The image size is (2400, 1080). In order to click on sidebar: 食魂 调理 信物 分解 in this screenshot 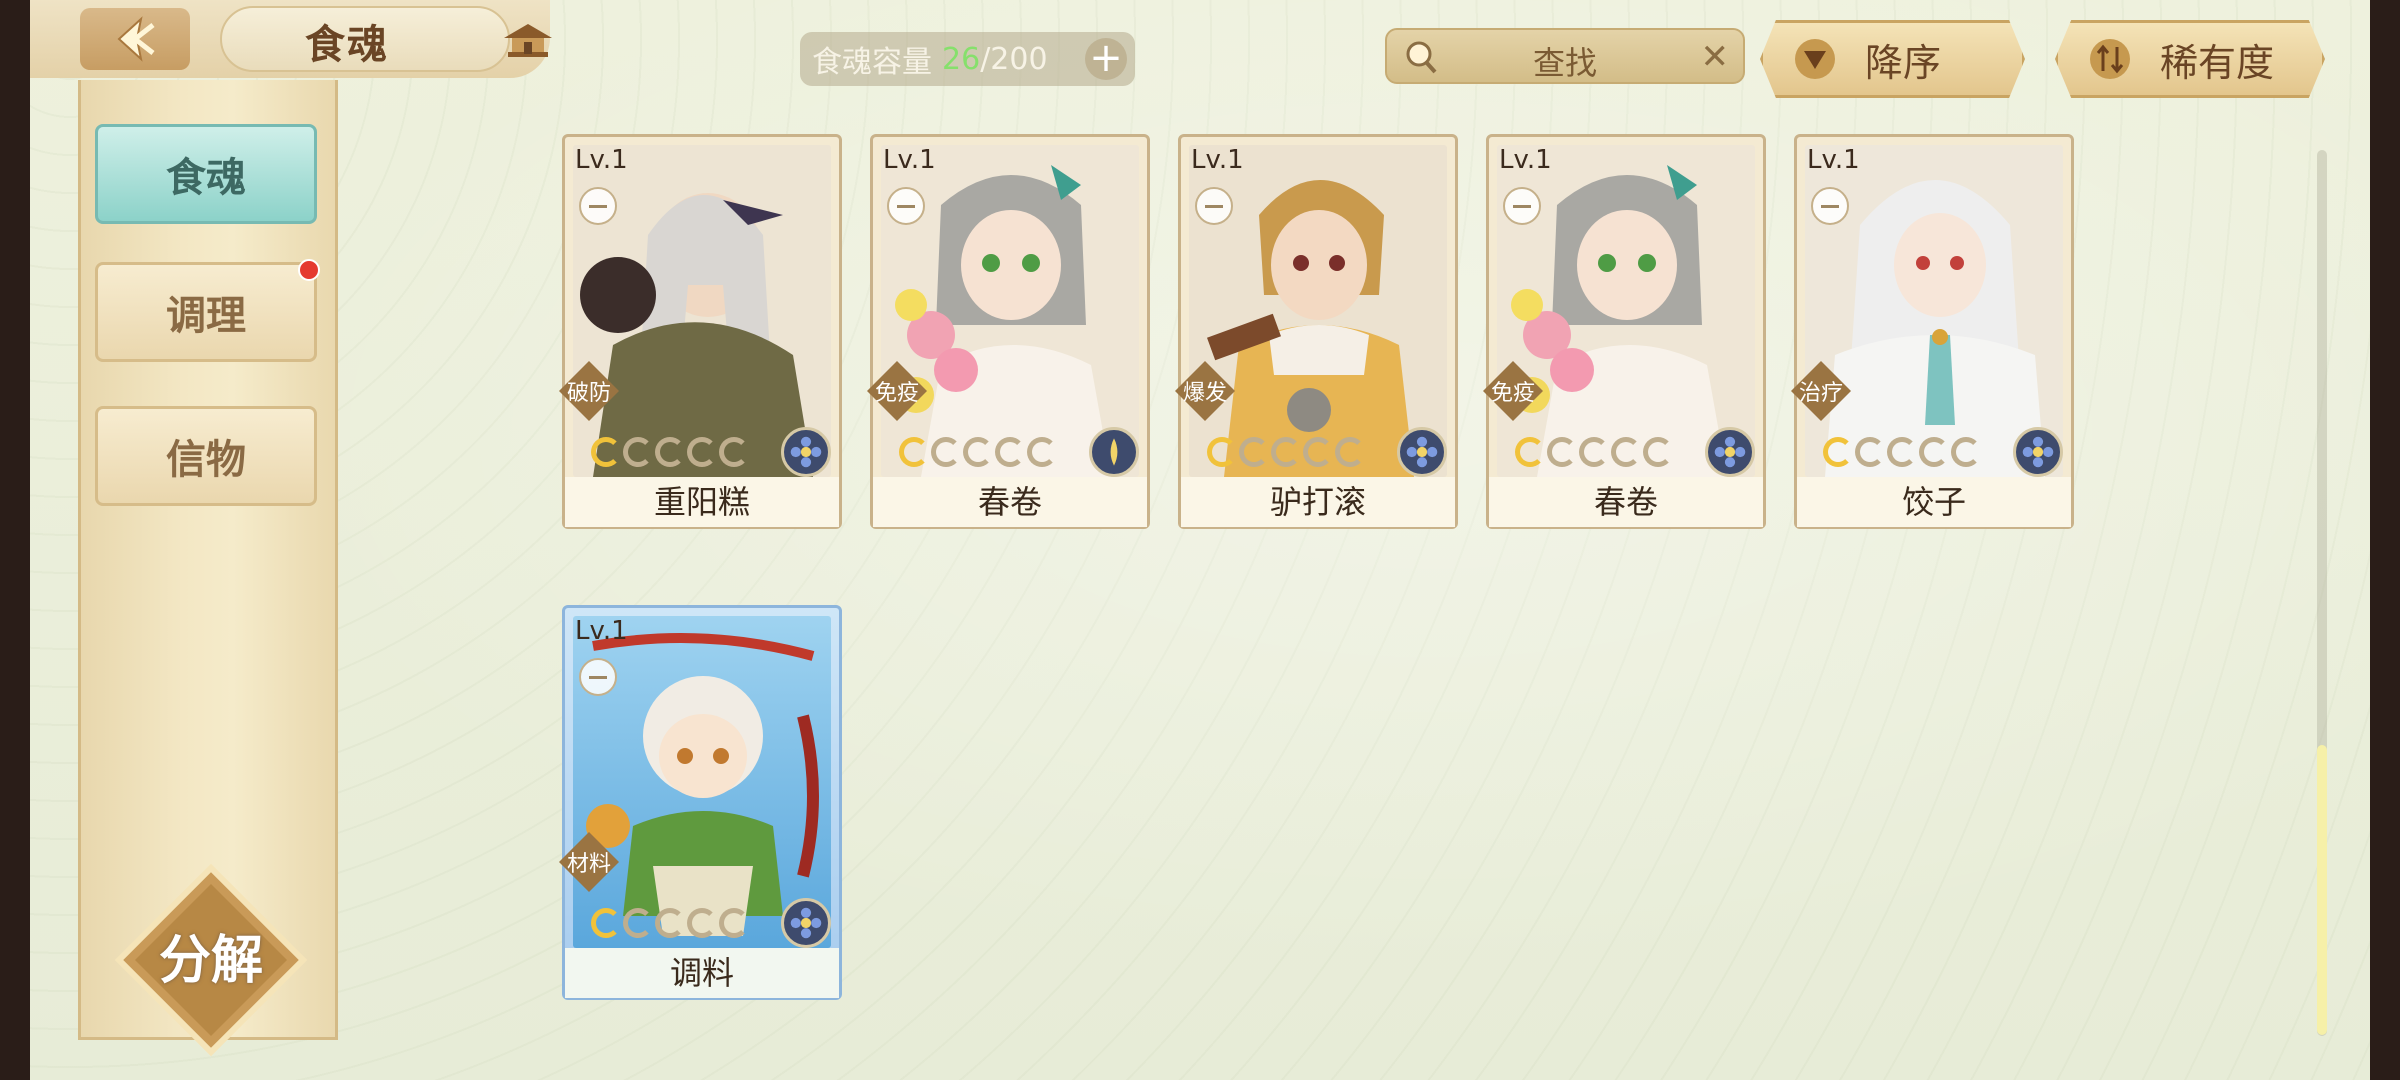, I will do `click(208, 568)`.